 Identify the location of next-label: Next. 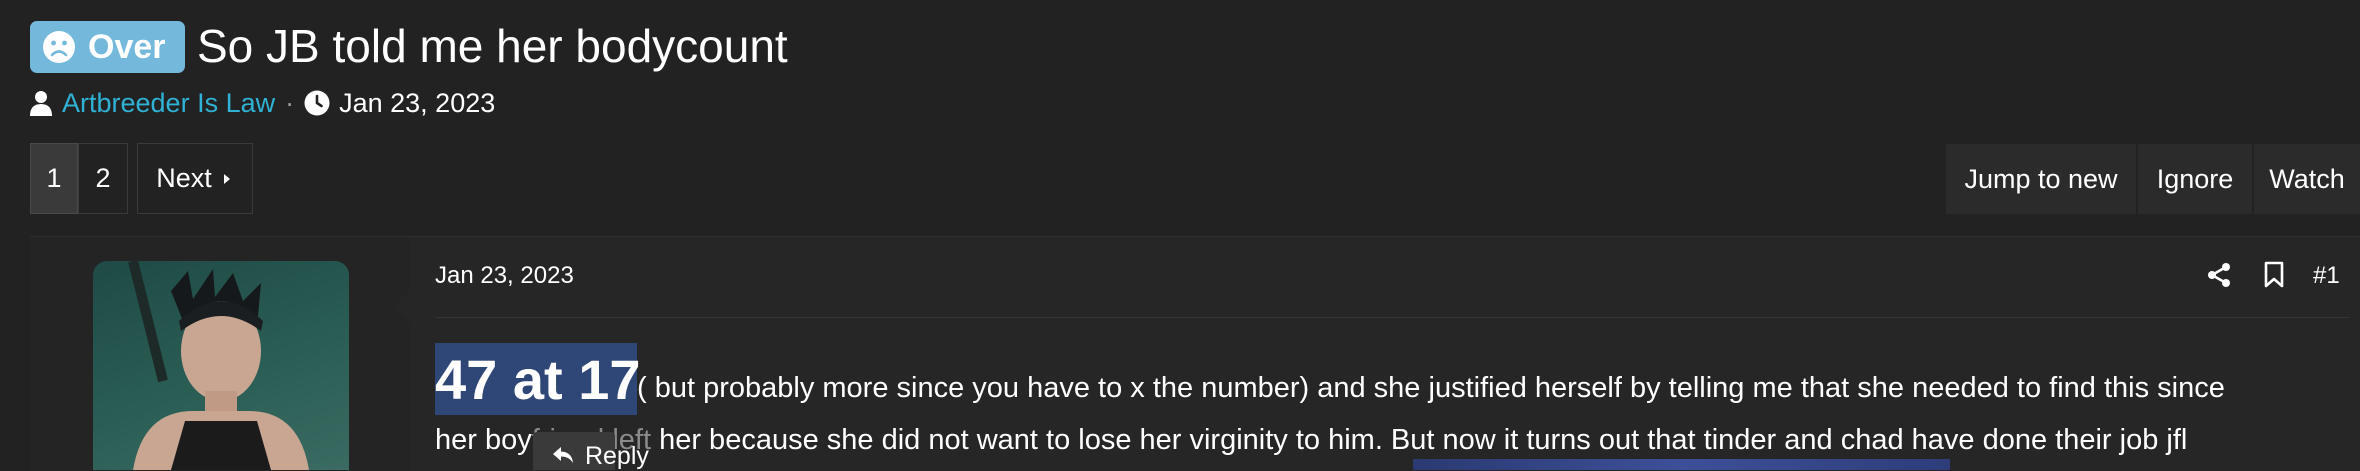
(184, 178).